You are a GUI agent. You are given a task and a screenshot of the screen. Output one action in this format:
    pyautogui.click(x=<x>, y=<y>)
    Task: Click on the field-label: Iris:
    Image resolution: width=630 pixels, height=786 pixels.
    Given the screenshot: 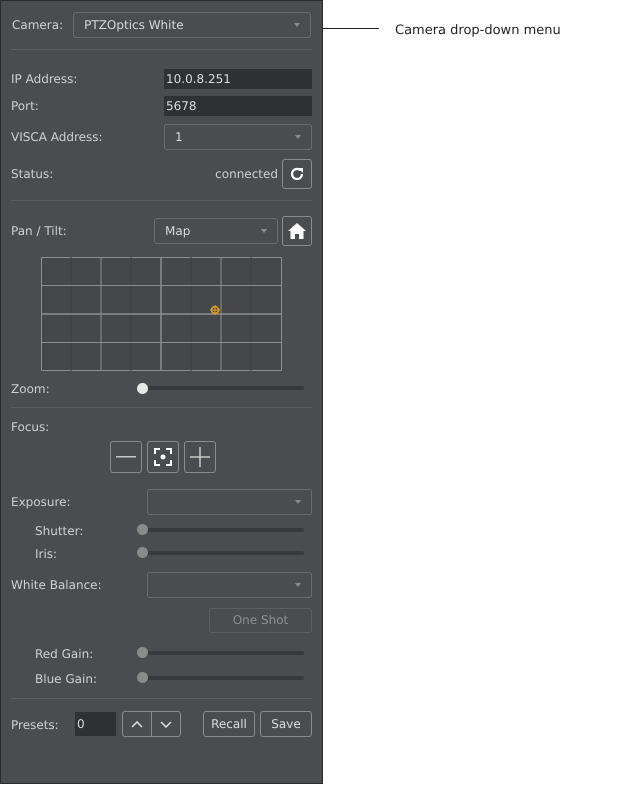 What is the action you would take?
    pyautogui.click(x=46, y=553)
    